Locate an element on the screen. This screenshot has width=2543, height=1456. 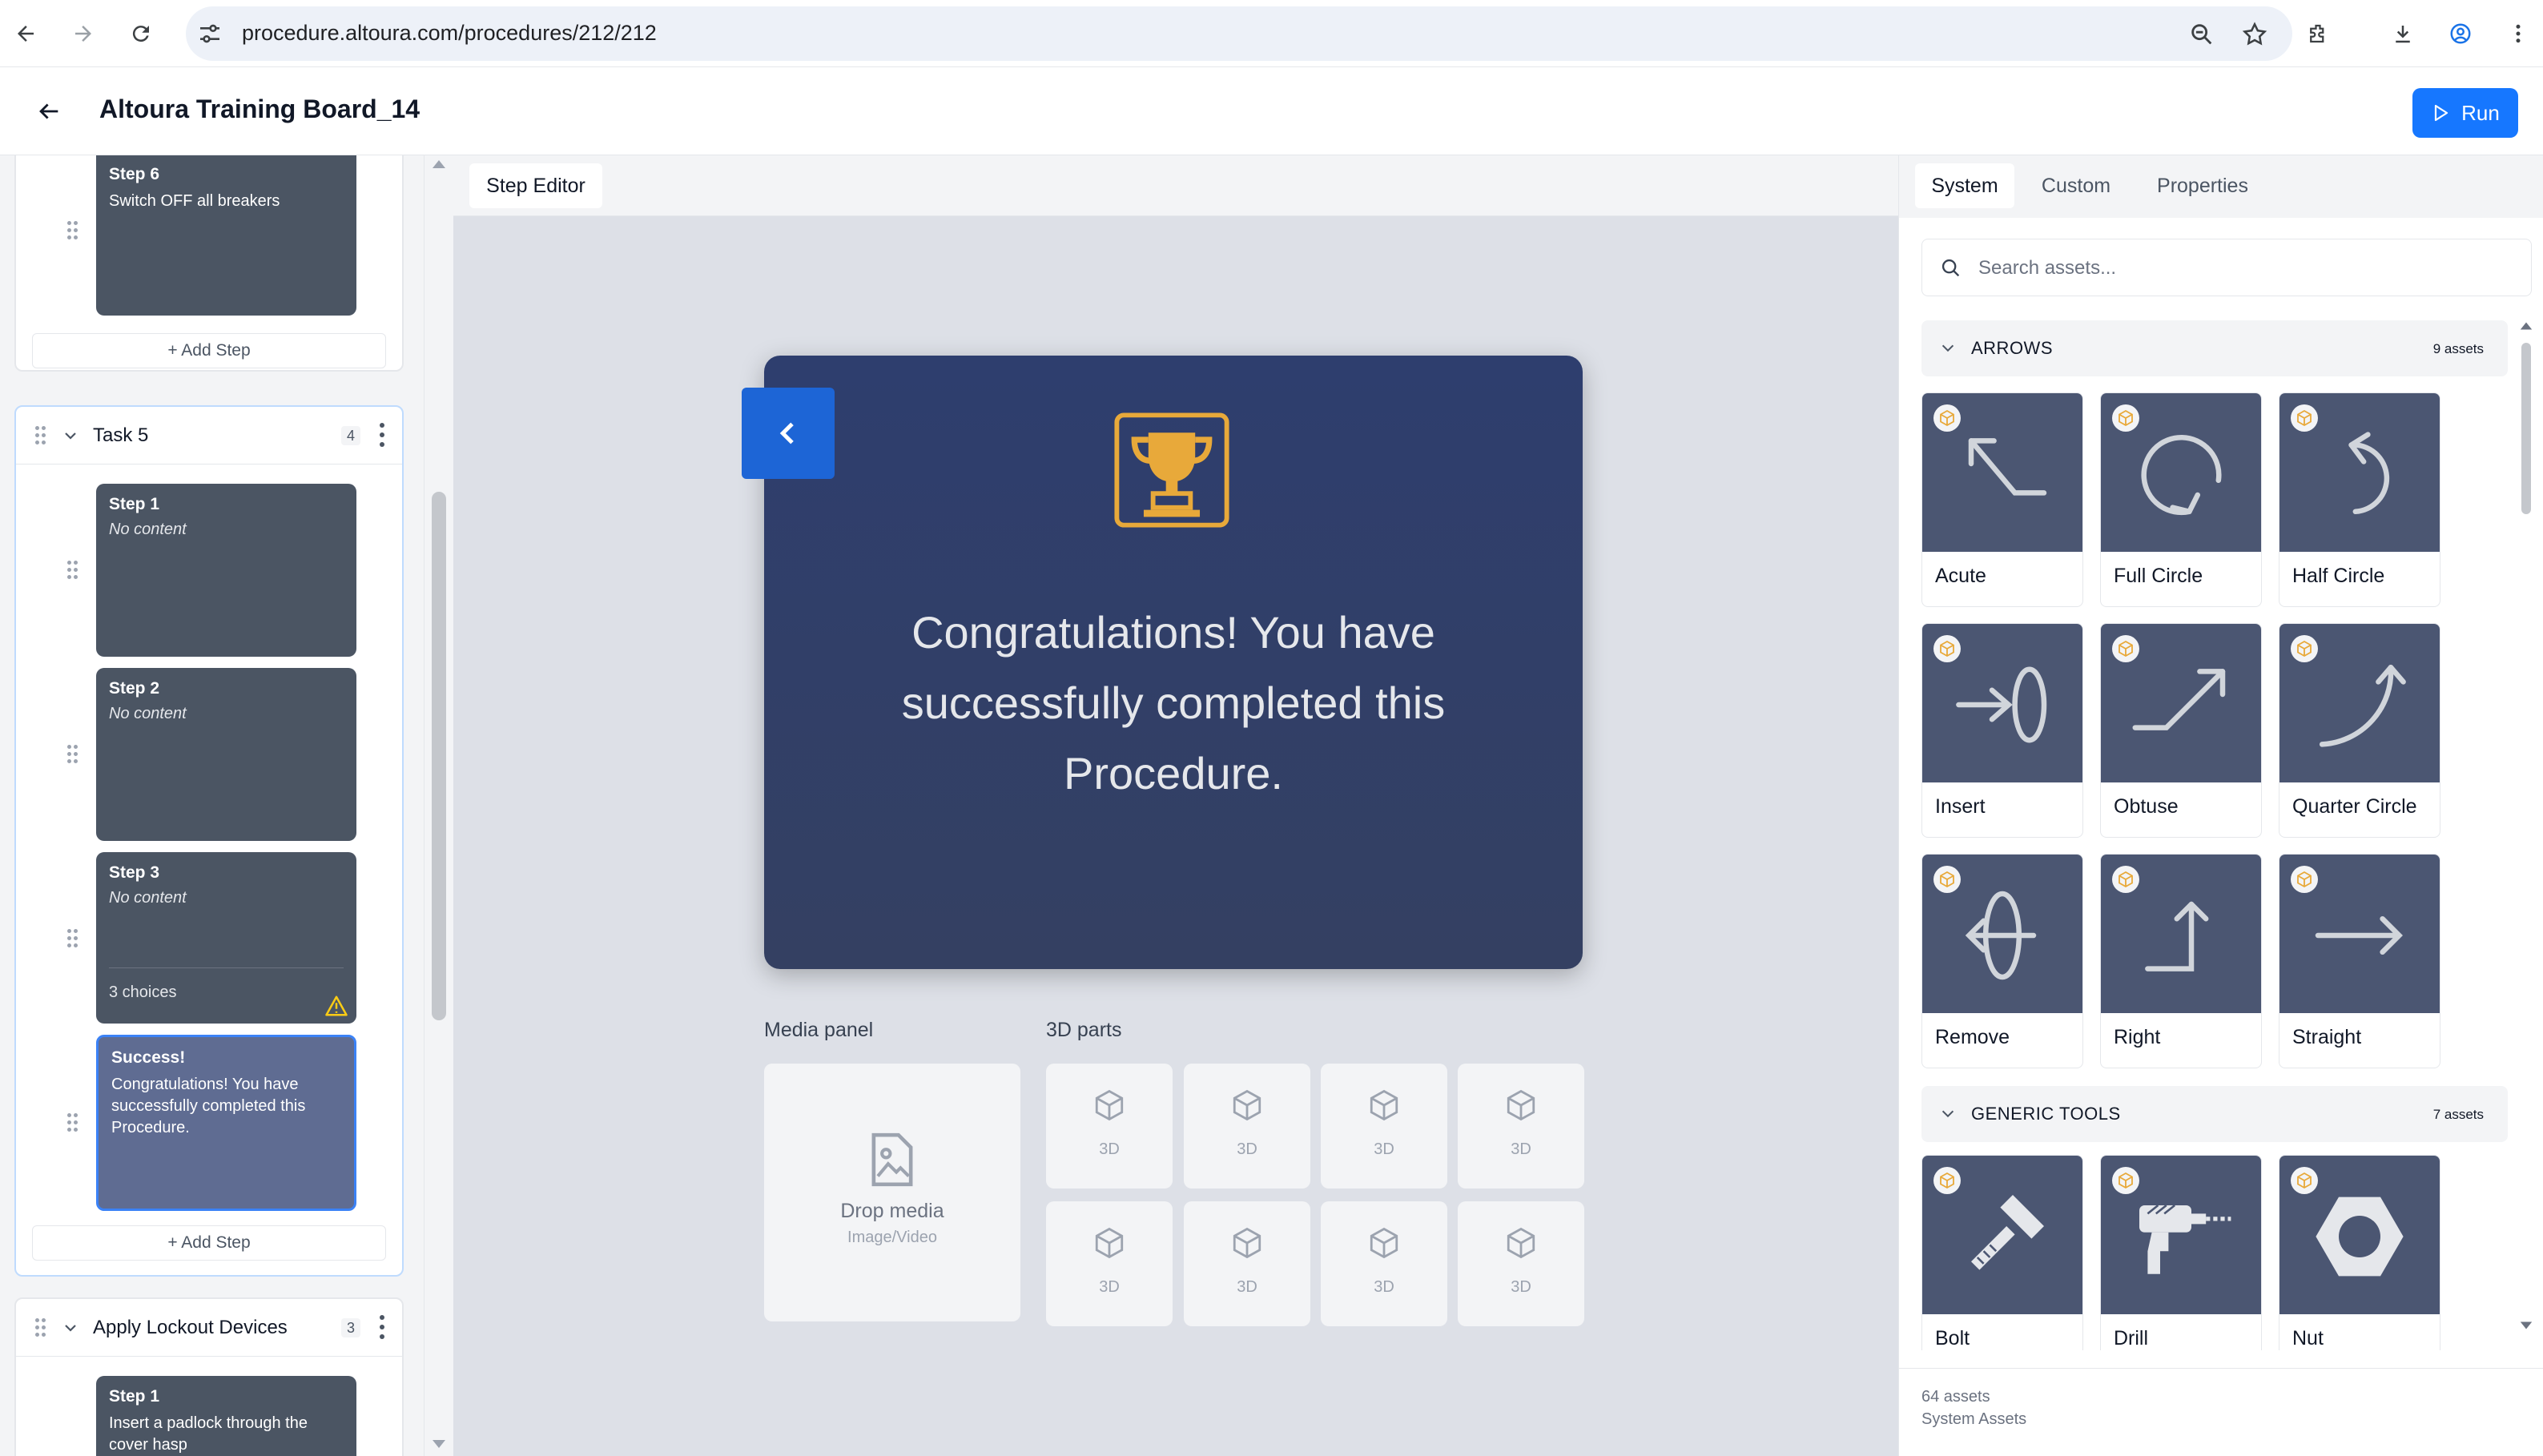
asset-tile: Remove is located at coordinates (2002, 961).